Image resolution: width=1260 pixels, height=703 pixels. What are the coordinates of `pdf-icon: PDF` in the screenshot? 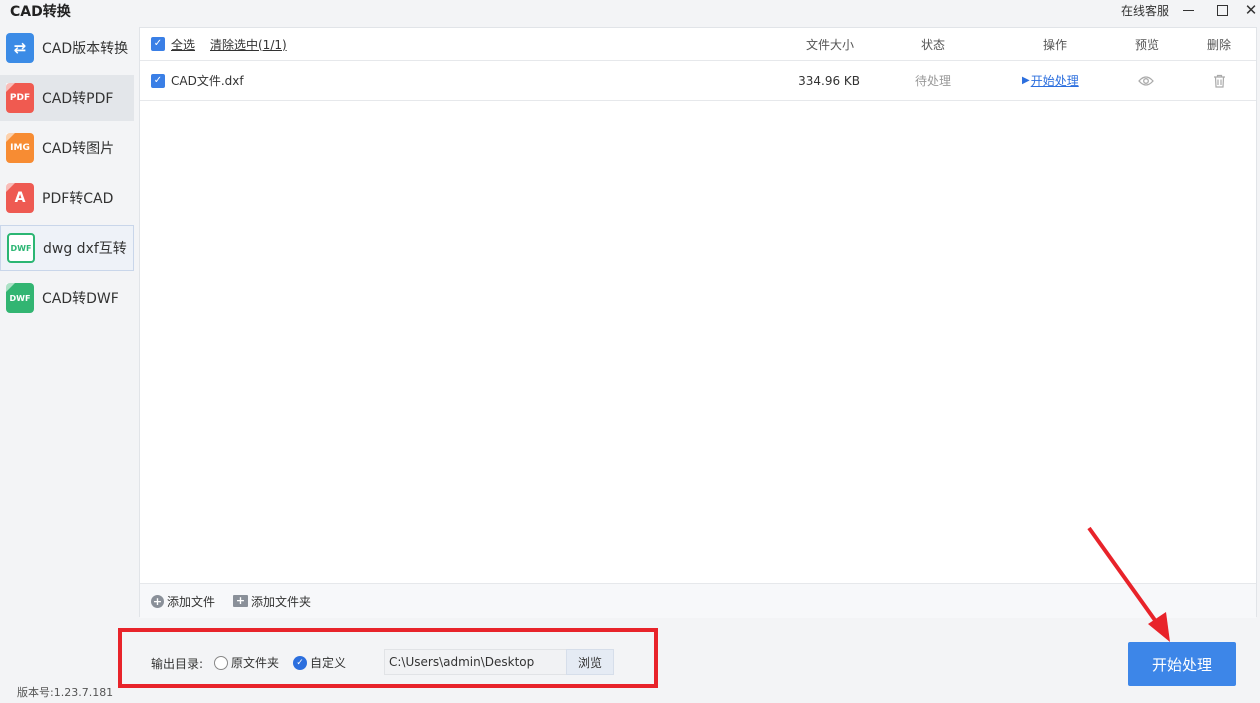 It's located at (20, 98).